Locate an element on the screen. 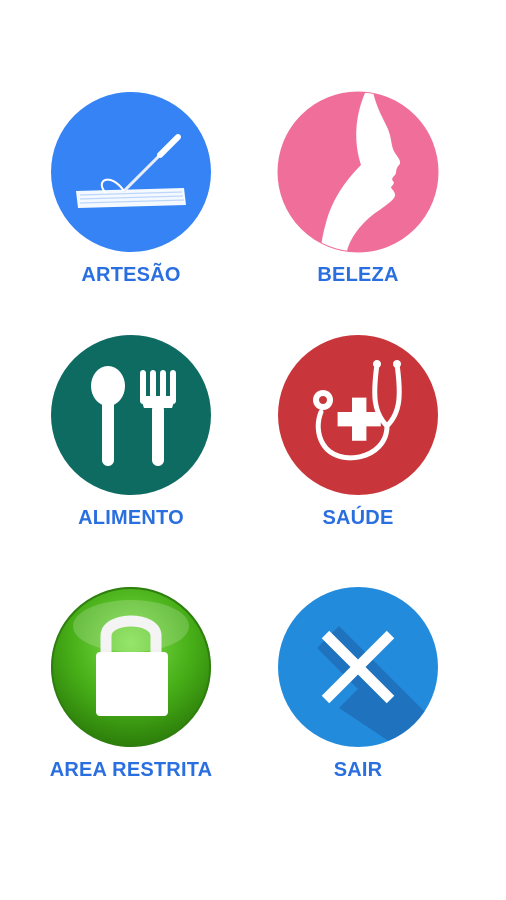 This screenshot has width=506, height=900. menu-item-label: AREA RESTRITA is located at coordinates (131, 770).